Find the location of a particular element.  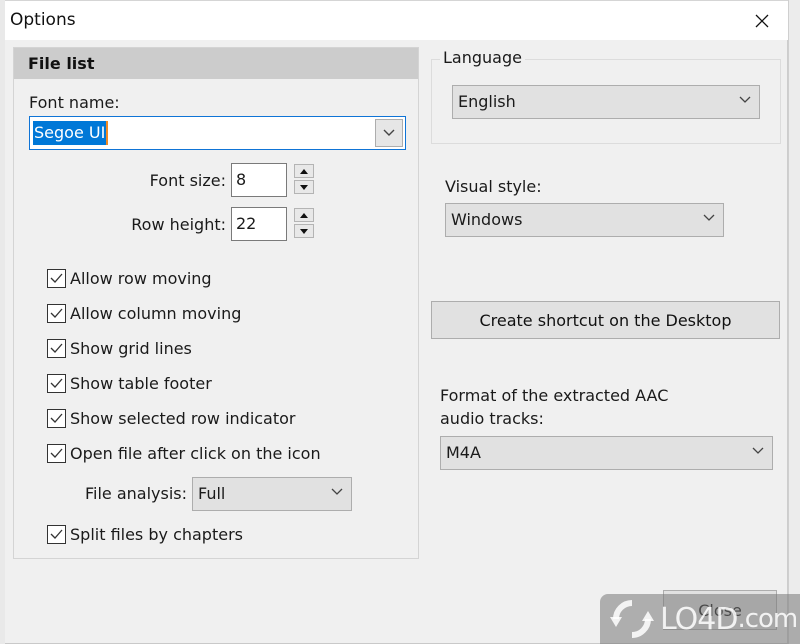

language-group-label: Language is located at coordinates (482, 57).